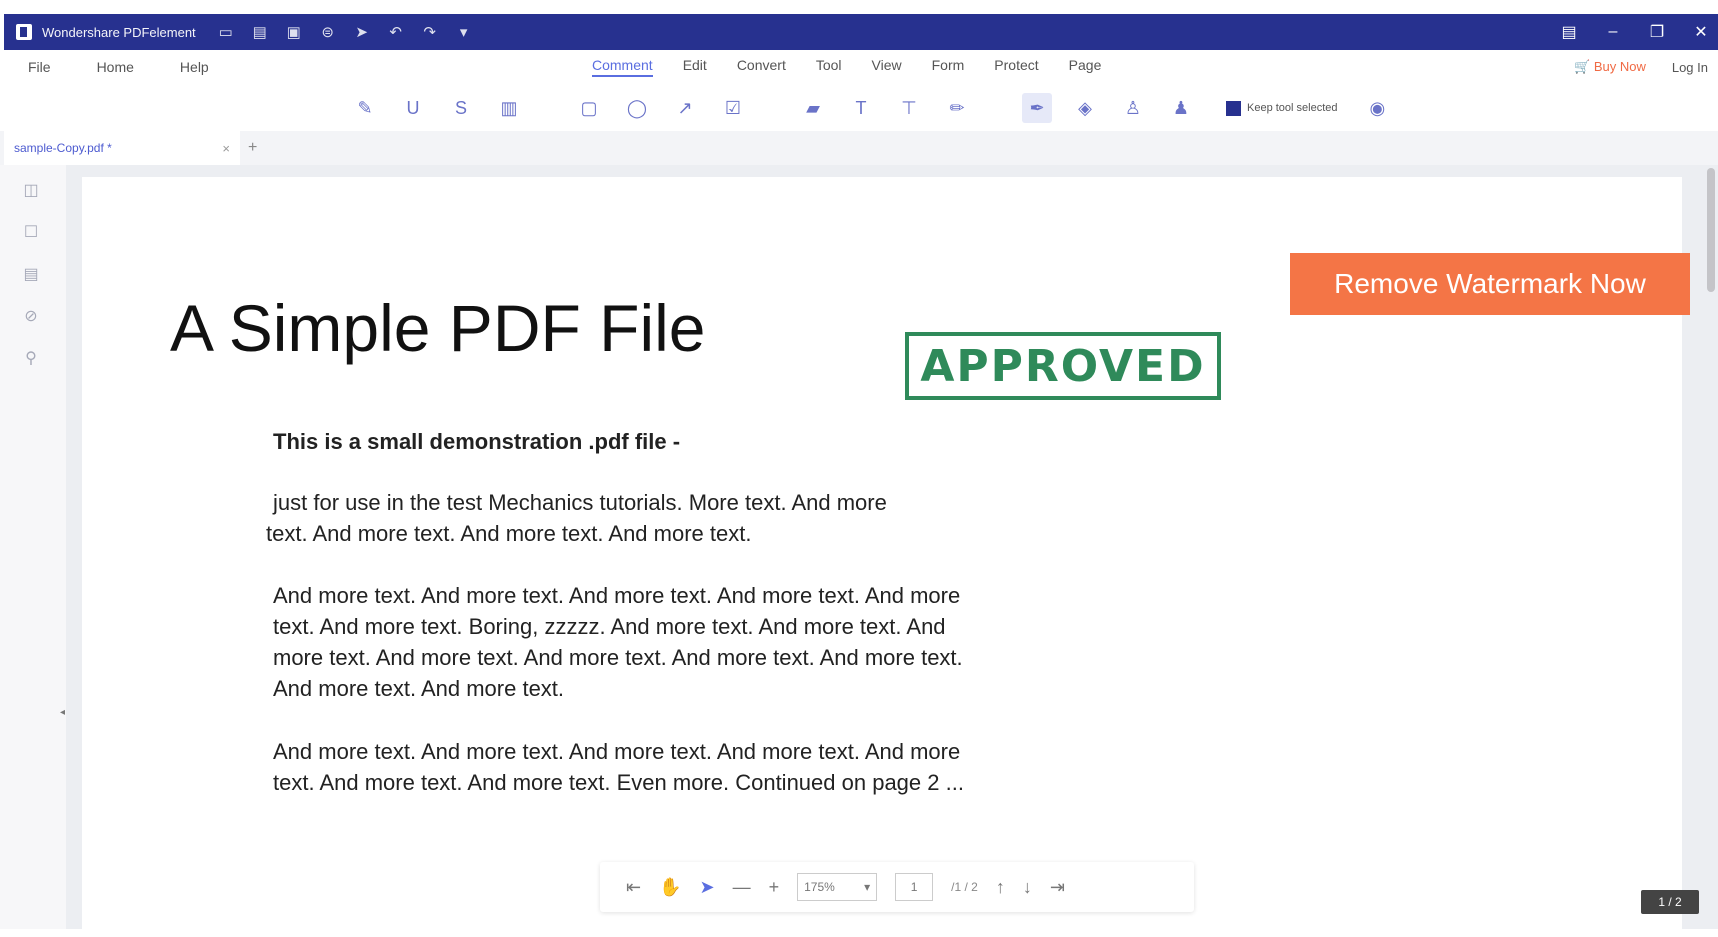  I want to click on comments-icon: ▤, so click(31, 274).